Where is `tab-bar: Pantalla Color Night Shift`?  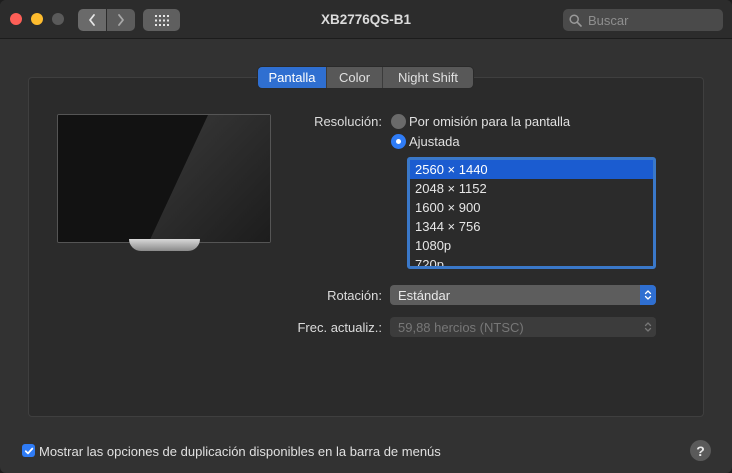
tab-bar: Pantalla Color Night Shift is located at coordinates (365, 77).